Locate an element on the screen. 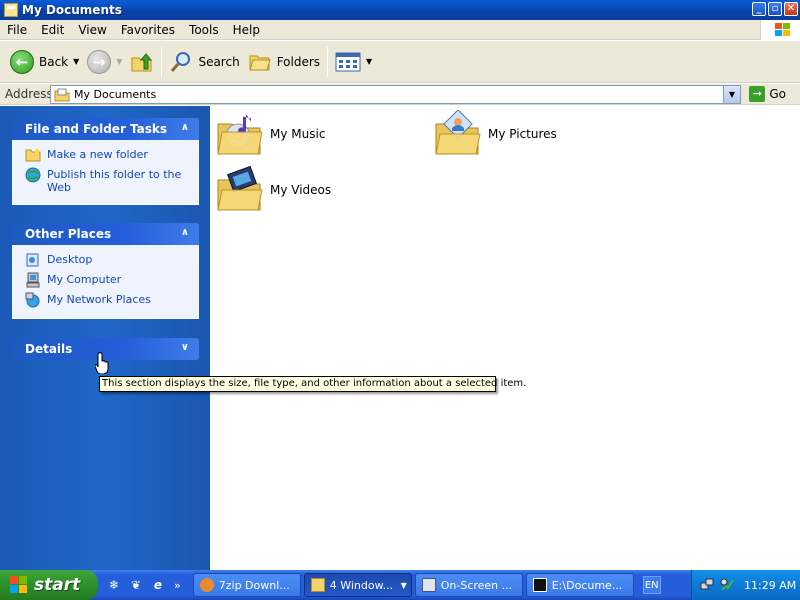 The width and height of the screenshot is (800, 600). folder-my-music: My Music is located at coordinates (270, 134).